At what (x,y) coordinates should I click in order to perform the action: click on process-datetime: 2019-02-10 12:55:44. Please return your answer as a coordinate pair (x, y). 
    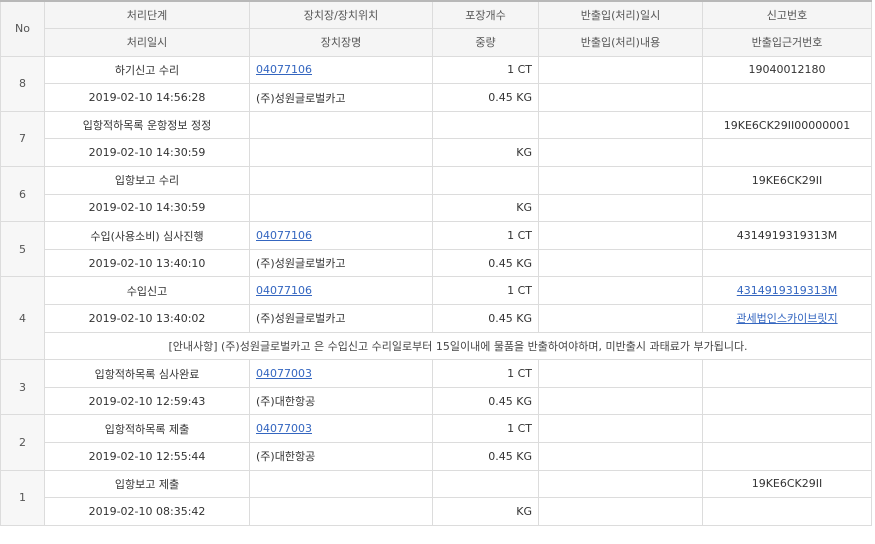
    Looking at the image, I should click on (147, 456).